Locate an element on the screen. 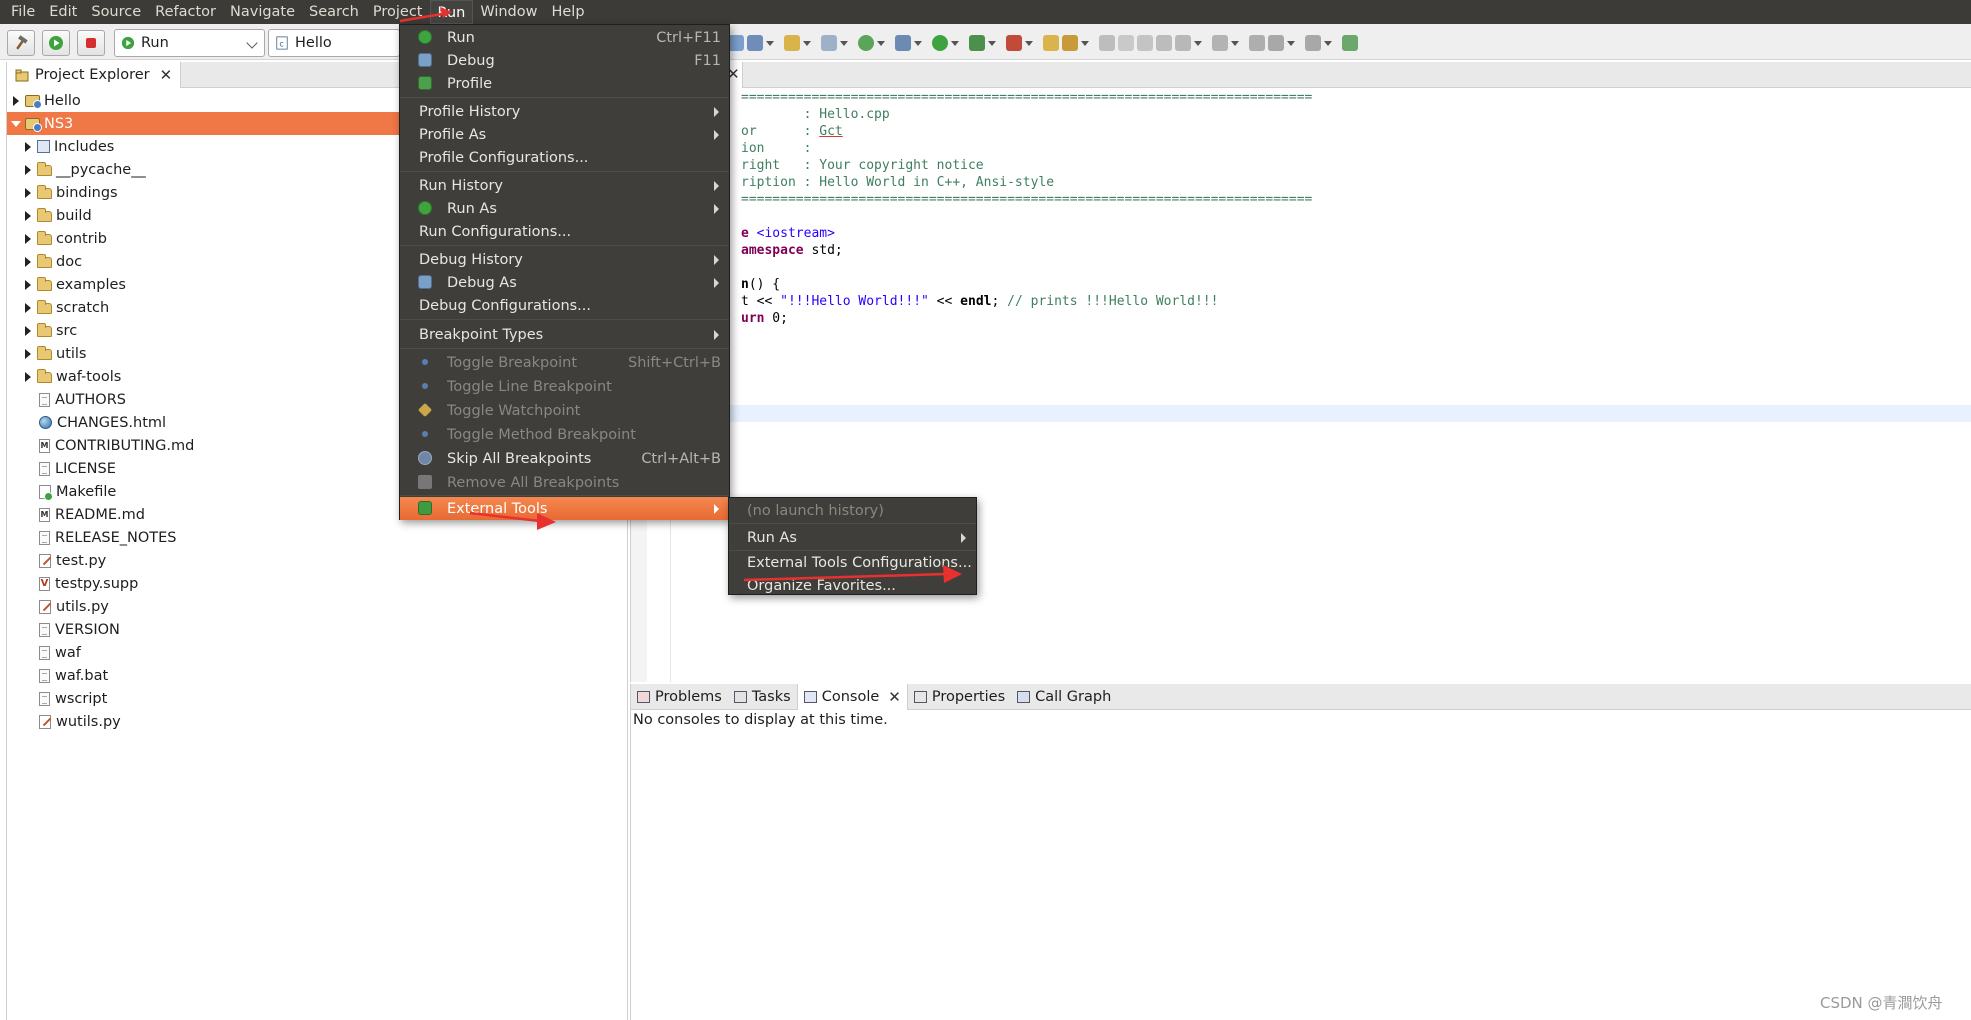  arrow-to-external-tools is located at coordinates (512, 520).